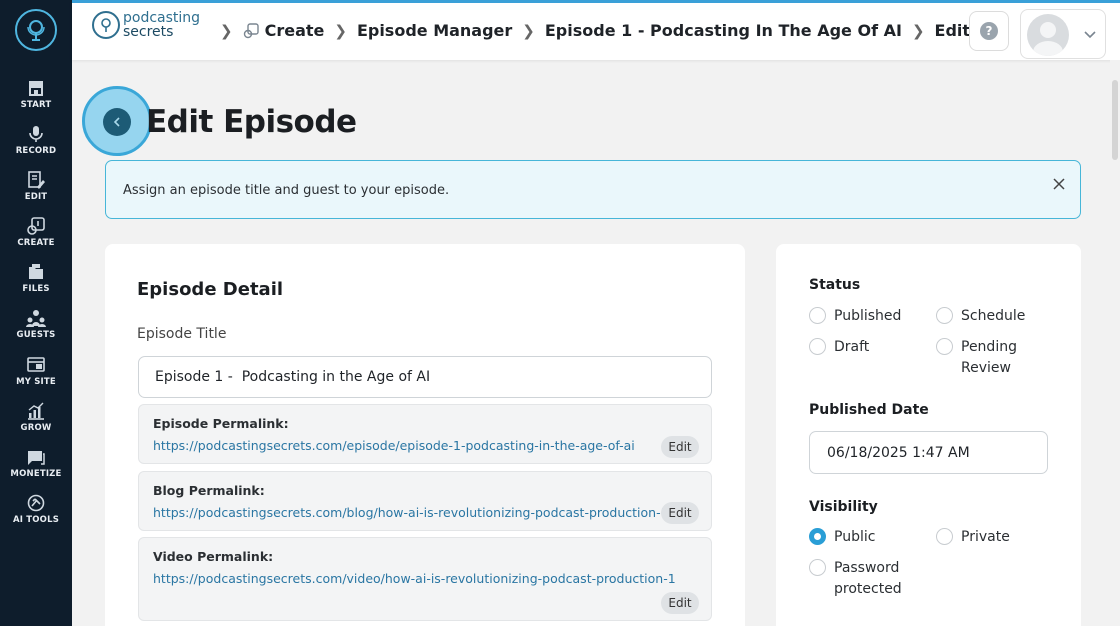 The image size is (1120, 626). Describe the element at coordinates (1115, 343) in the screenshot. I see `page-scrollbar` at that location.